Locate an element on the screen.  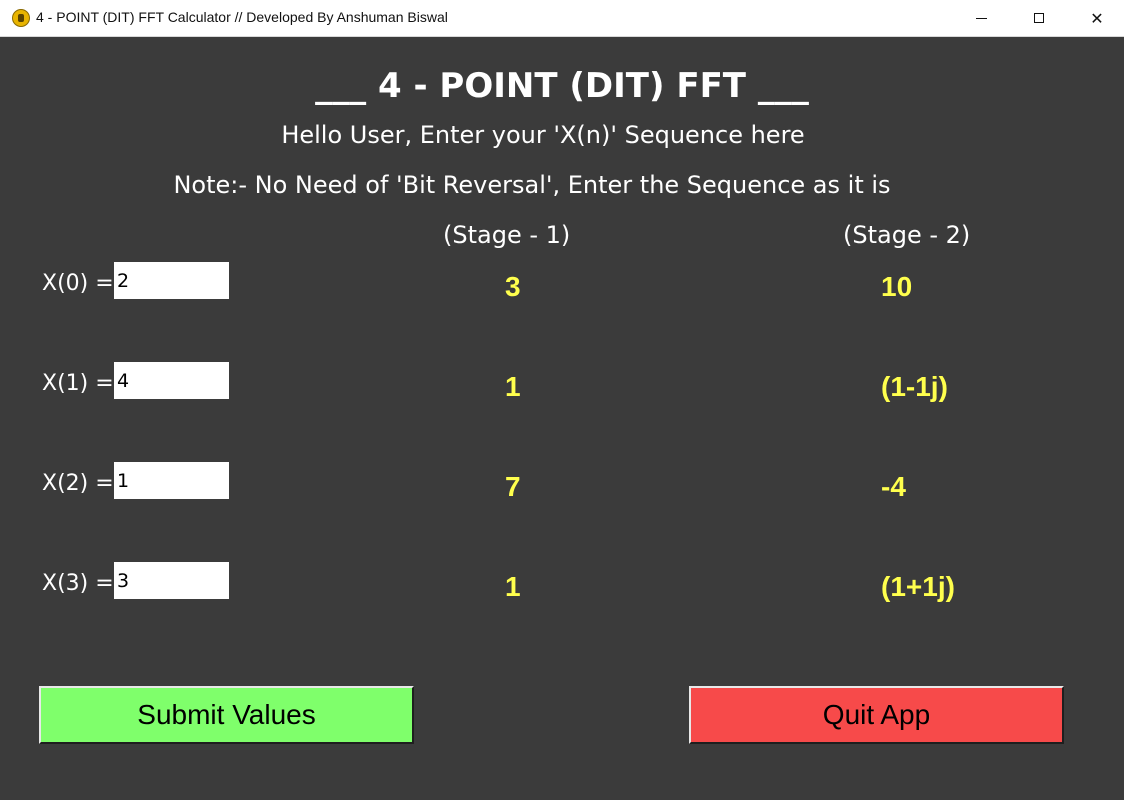
x0-label: X(0) = is located at coordinates (78, 283).